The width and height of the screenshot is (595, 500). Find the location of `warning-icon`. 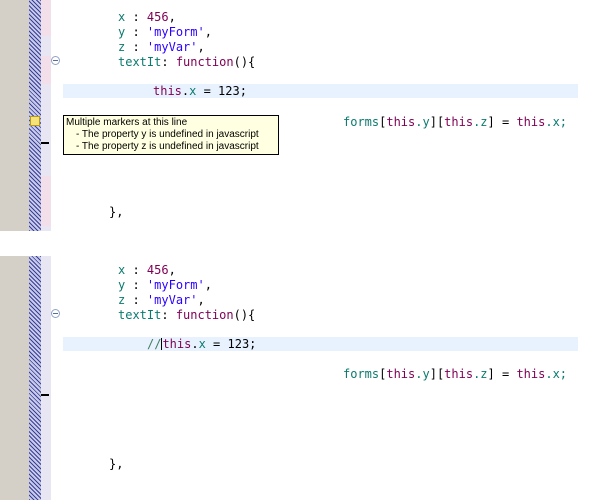

warning-icon is located at coordinates (35, 121).